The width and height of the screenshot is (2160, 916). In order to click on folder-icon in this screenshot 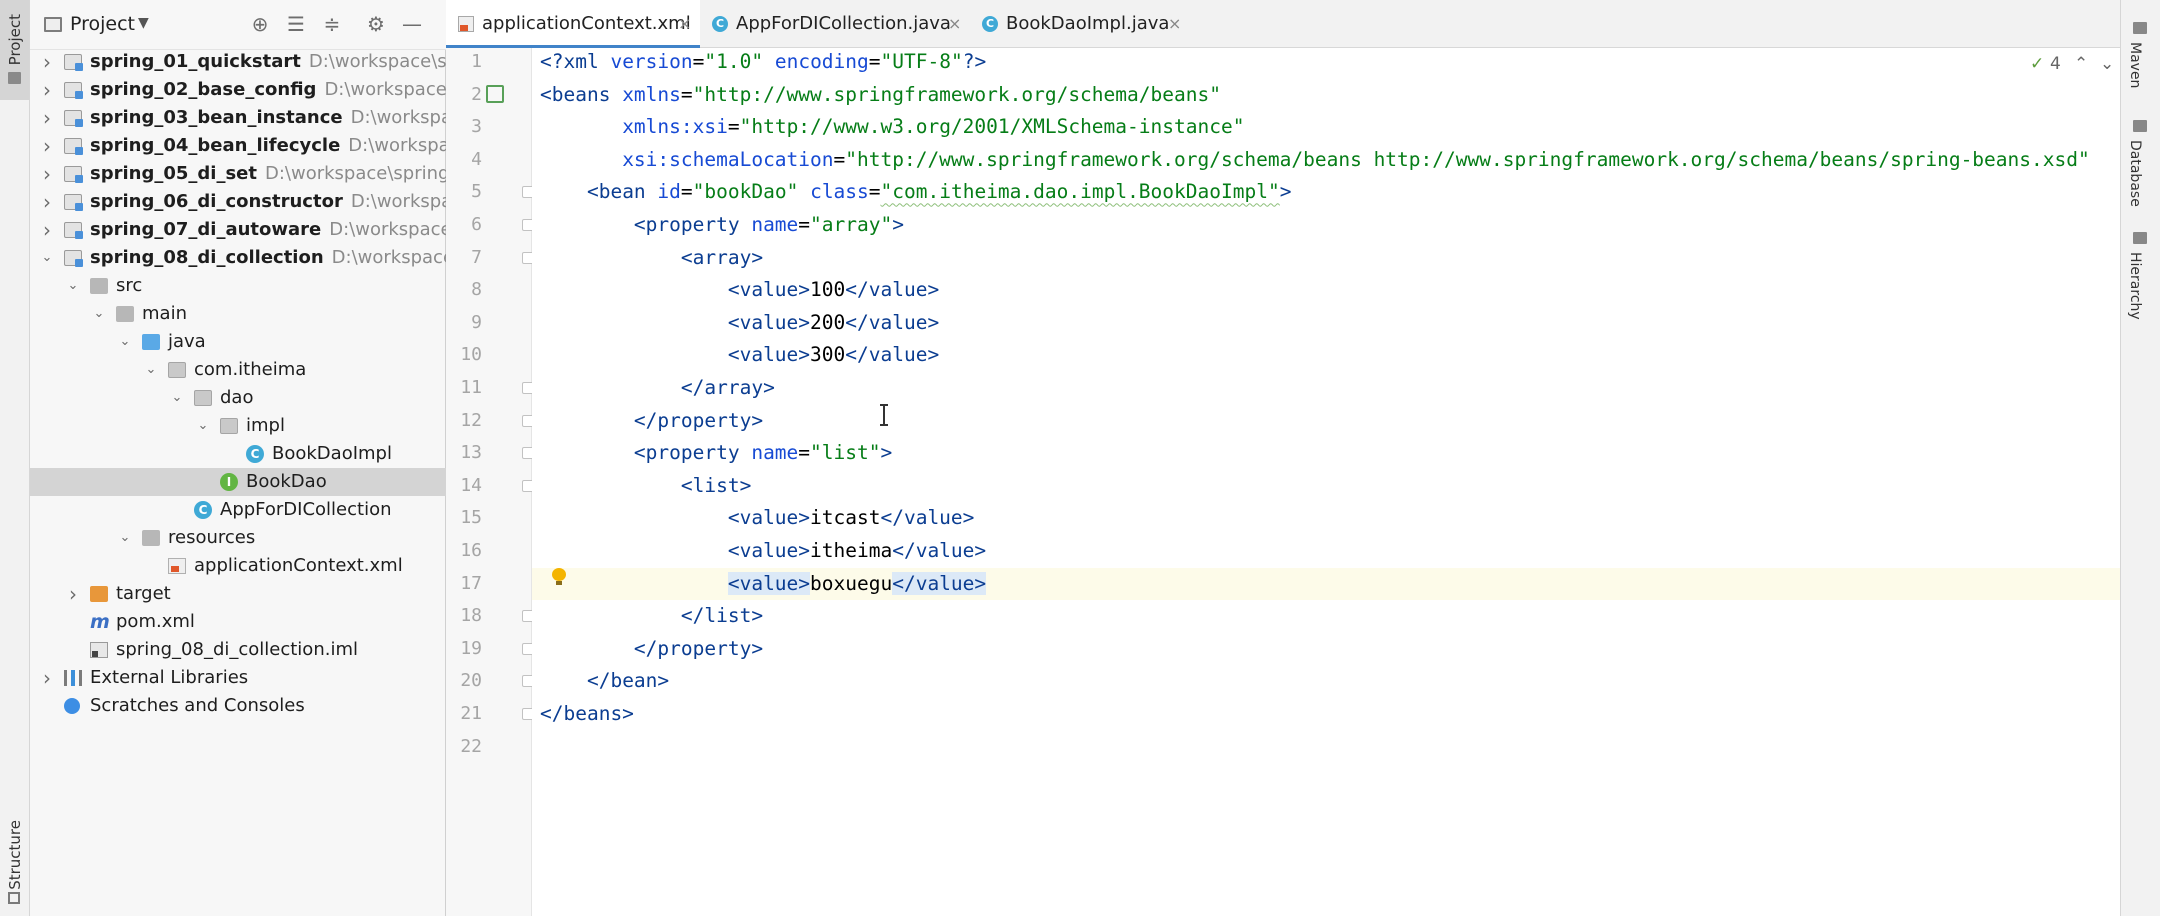, I will do `click(14, 78)`.